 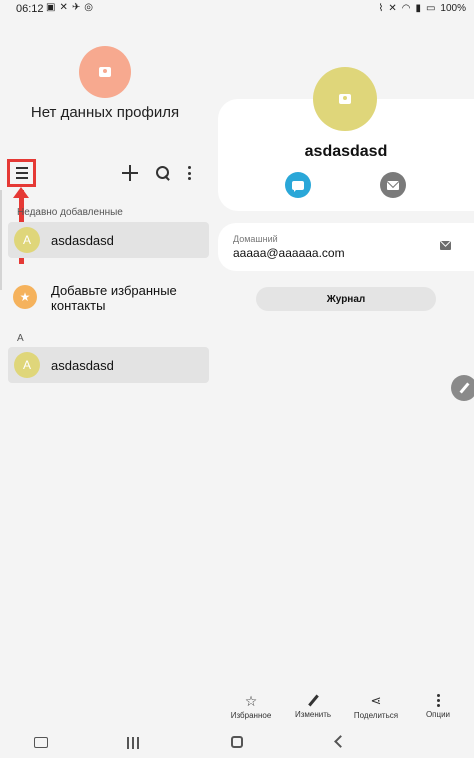 I want to click on keyboard-icon, so click(x=41, y=742).